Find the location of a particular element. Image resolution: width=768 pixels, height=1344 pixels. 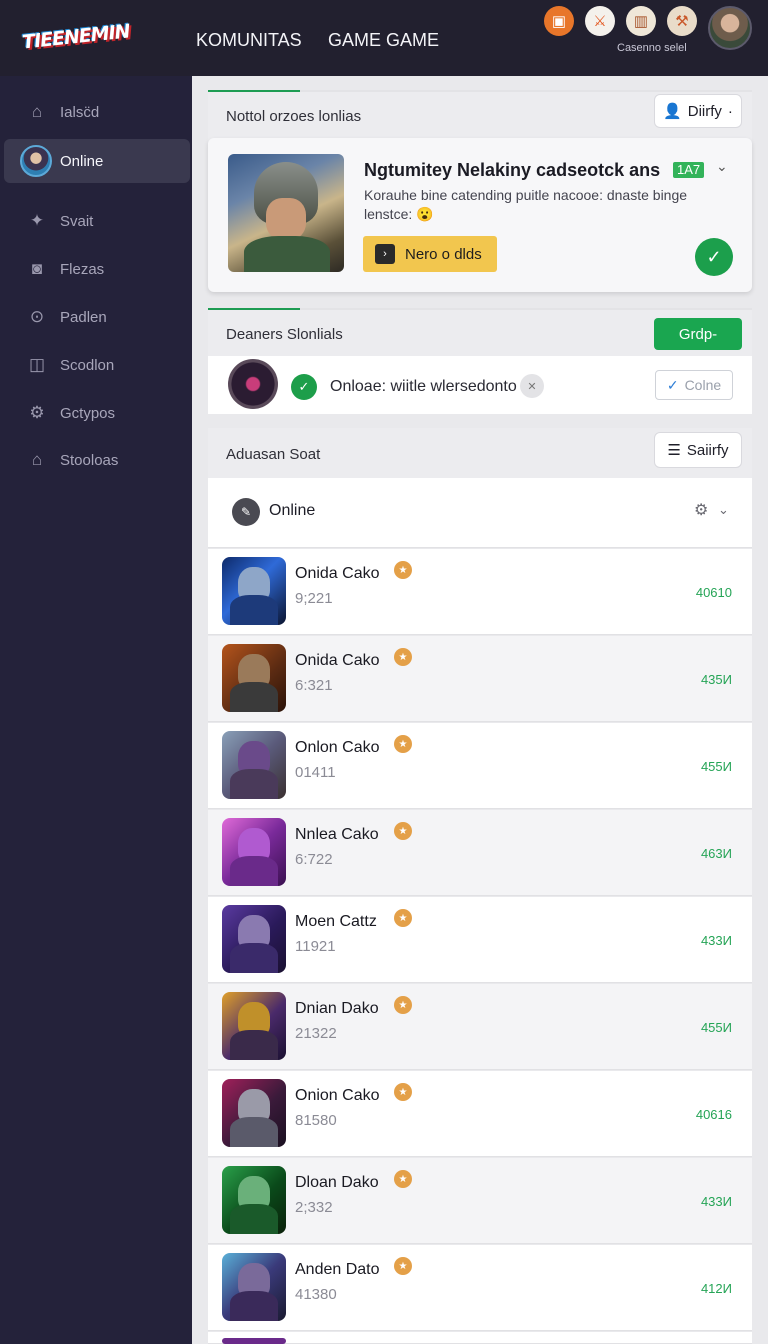

game-count: 9;221 is located at coordinates (314, 598).